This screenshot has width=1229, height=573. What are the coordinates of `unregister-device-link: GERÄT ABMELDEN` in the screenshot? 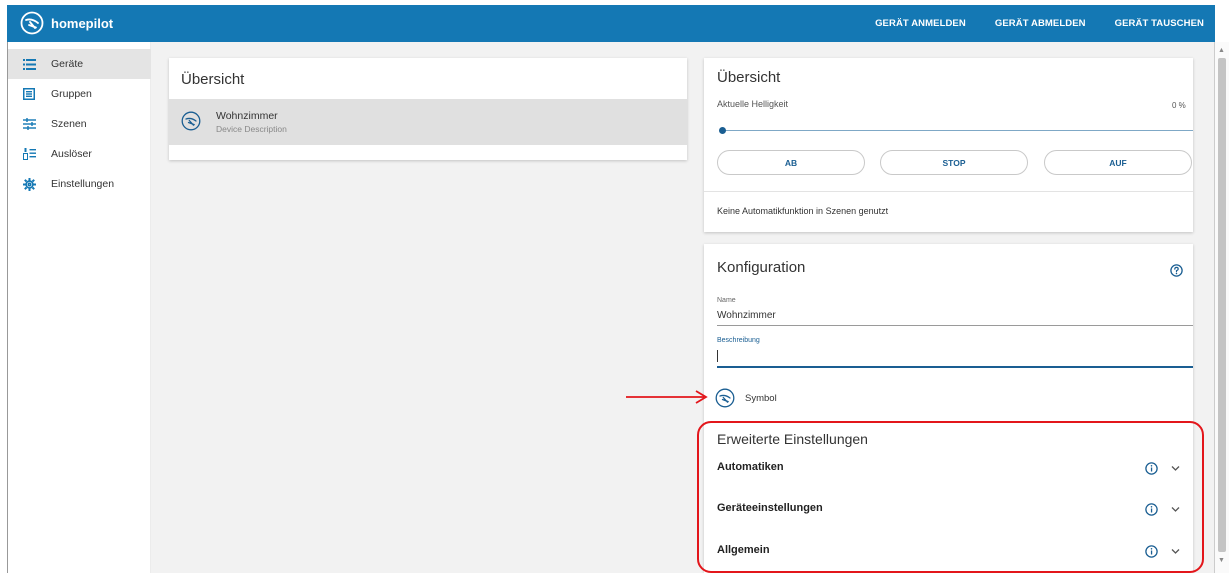 It's located at (1040, 23).